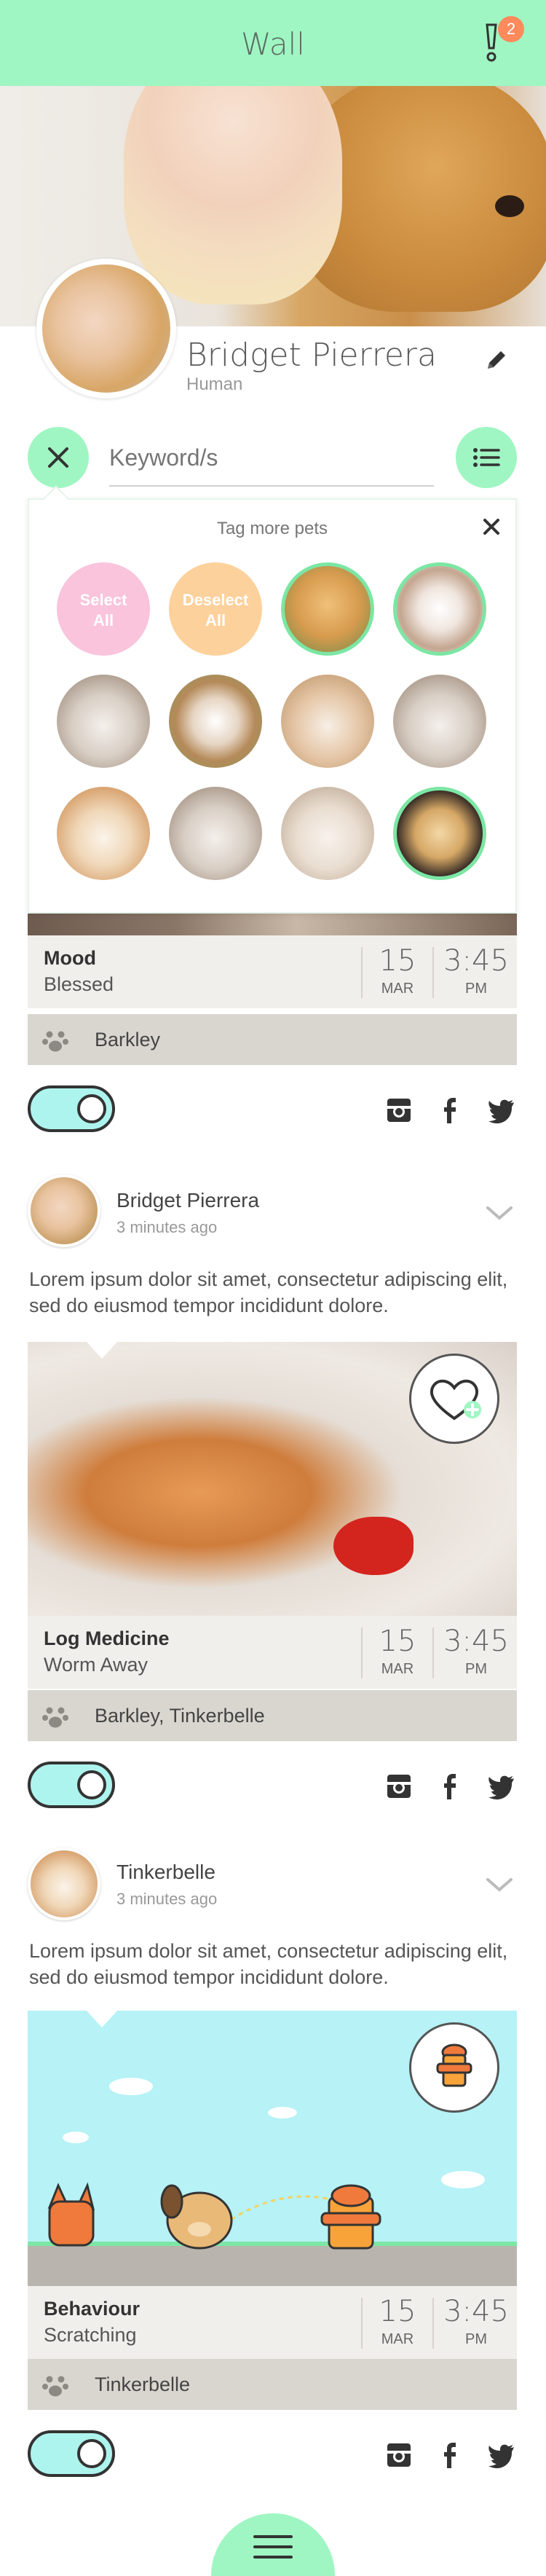 This screenshot has width=546, height=2576. Describe the element at coordinates (214, 384) in the screenshot. I see `profile-role: Human` at that location.